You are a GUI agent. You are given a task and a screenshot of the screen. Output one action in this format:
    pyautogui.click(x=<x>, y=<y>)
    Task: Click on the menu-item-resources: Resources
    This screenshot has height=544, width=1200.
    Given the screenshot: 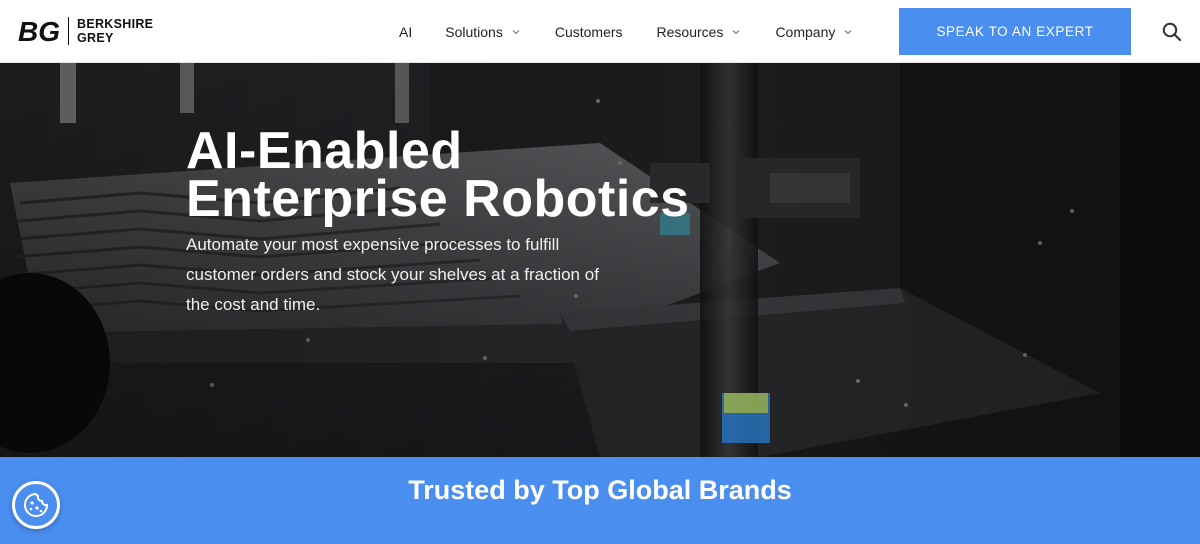 What is the action you would take?
    pyautogui.click(x=699, y=32)
    